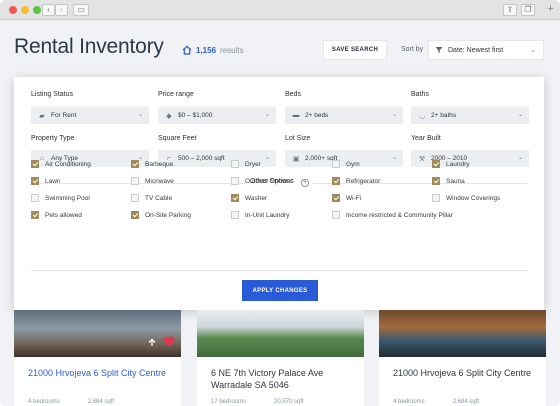  I want to click on maximize-window-button, so click(37, 10).